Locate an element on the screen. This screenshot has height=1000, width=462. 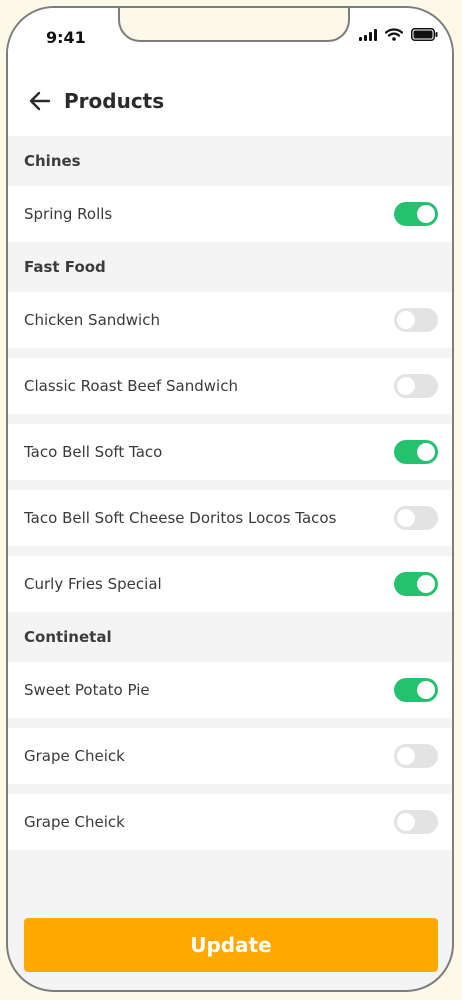
product-label: Taco Bell Soft Taco is located at coordinates (93, 452).